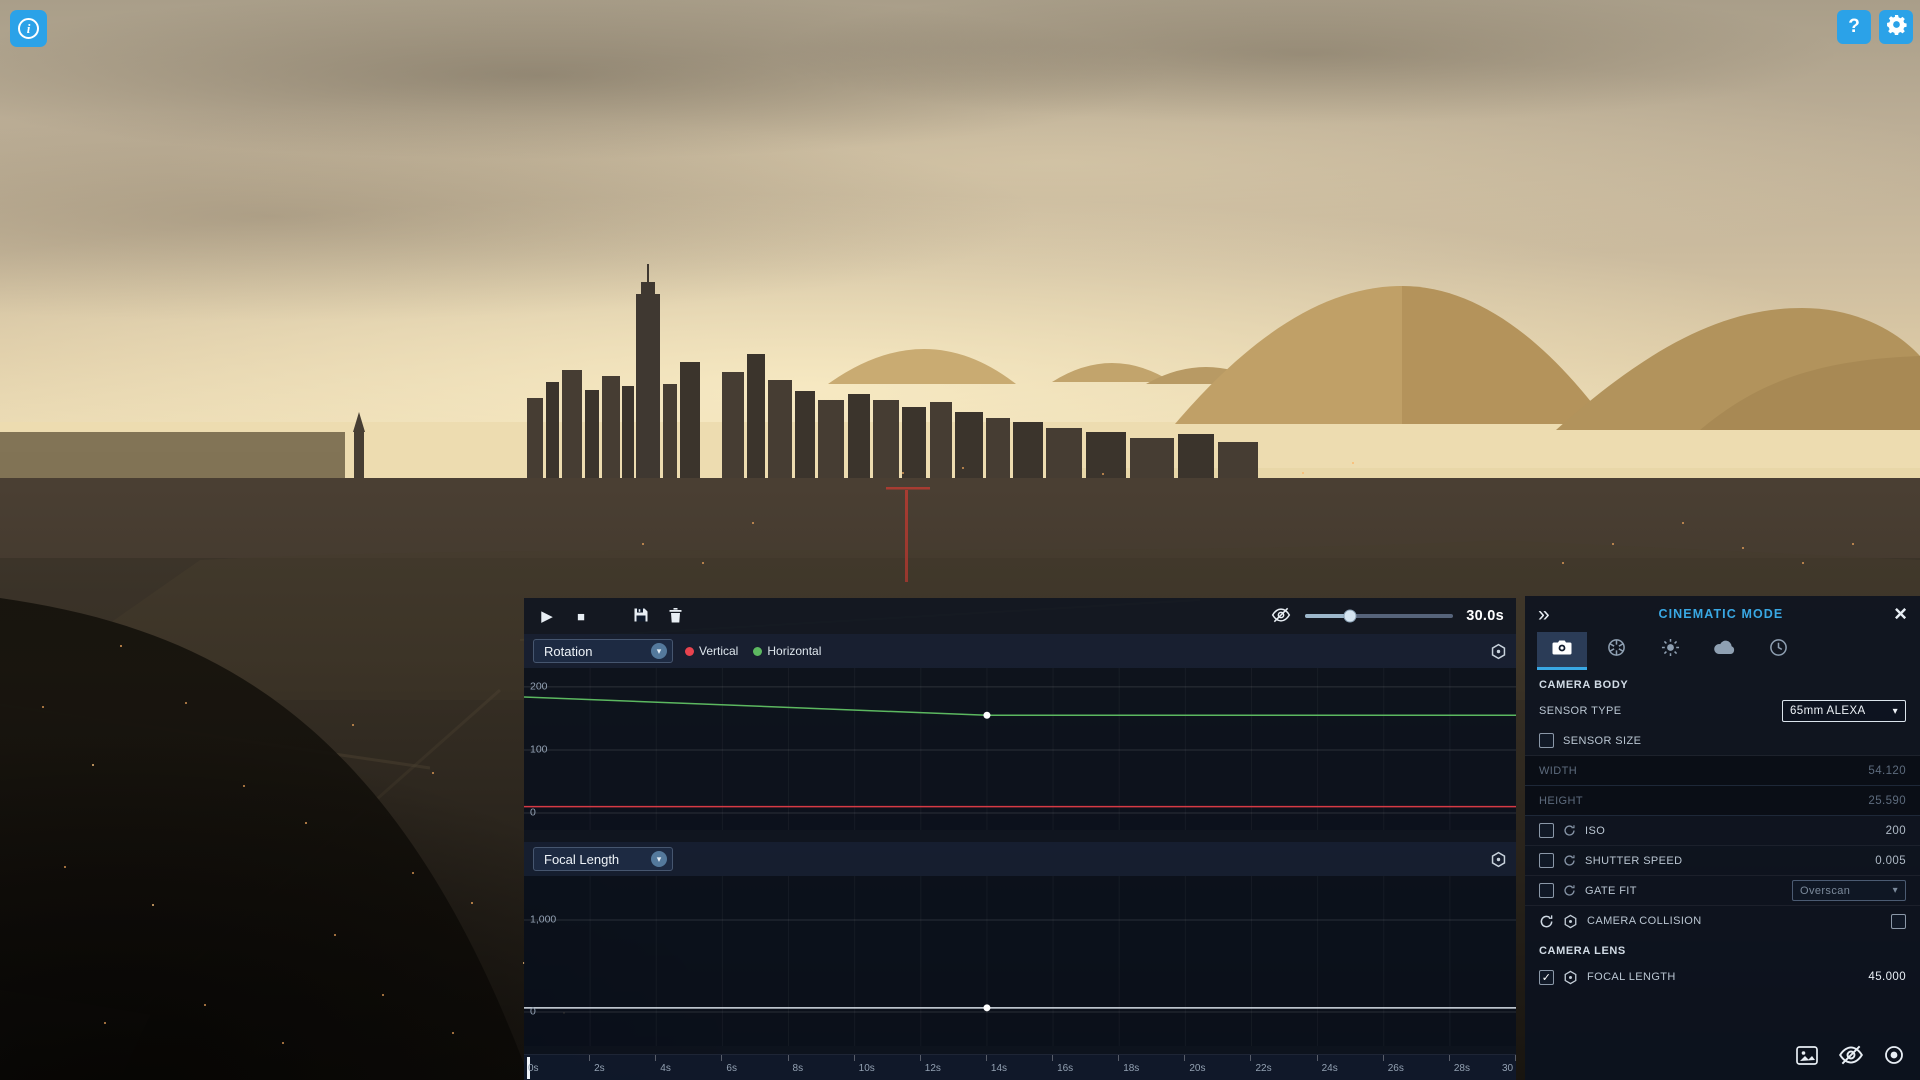 The image size is (1920, 1080). What do you see at coordinates (1508, 1068) in the screenshot?
I see `ruler-label: 30` at bounding box center [1508, 1068].